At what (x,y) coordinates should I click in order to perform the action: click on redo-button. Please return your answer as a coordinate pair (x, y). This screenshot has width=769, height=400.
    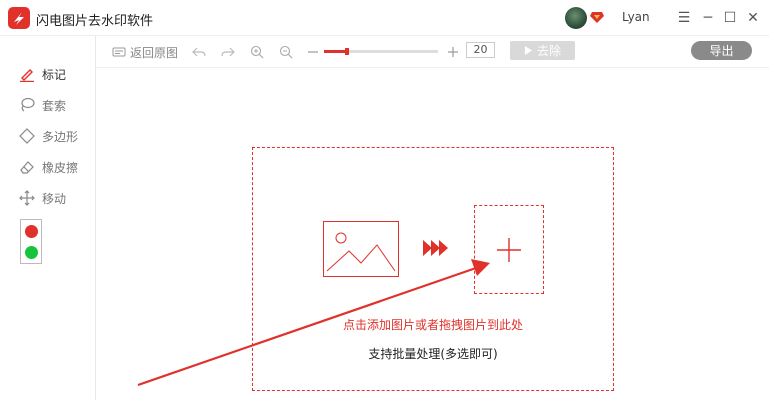
    Looking at the image, I should click on (228, 52).